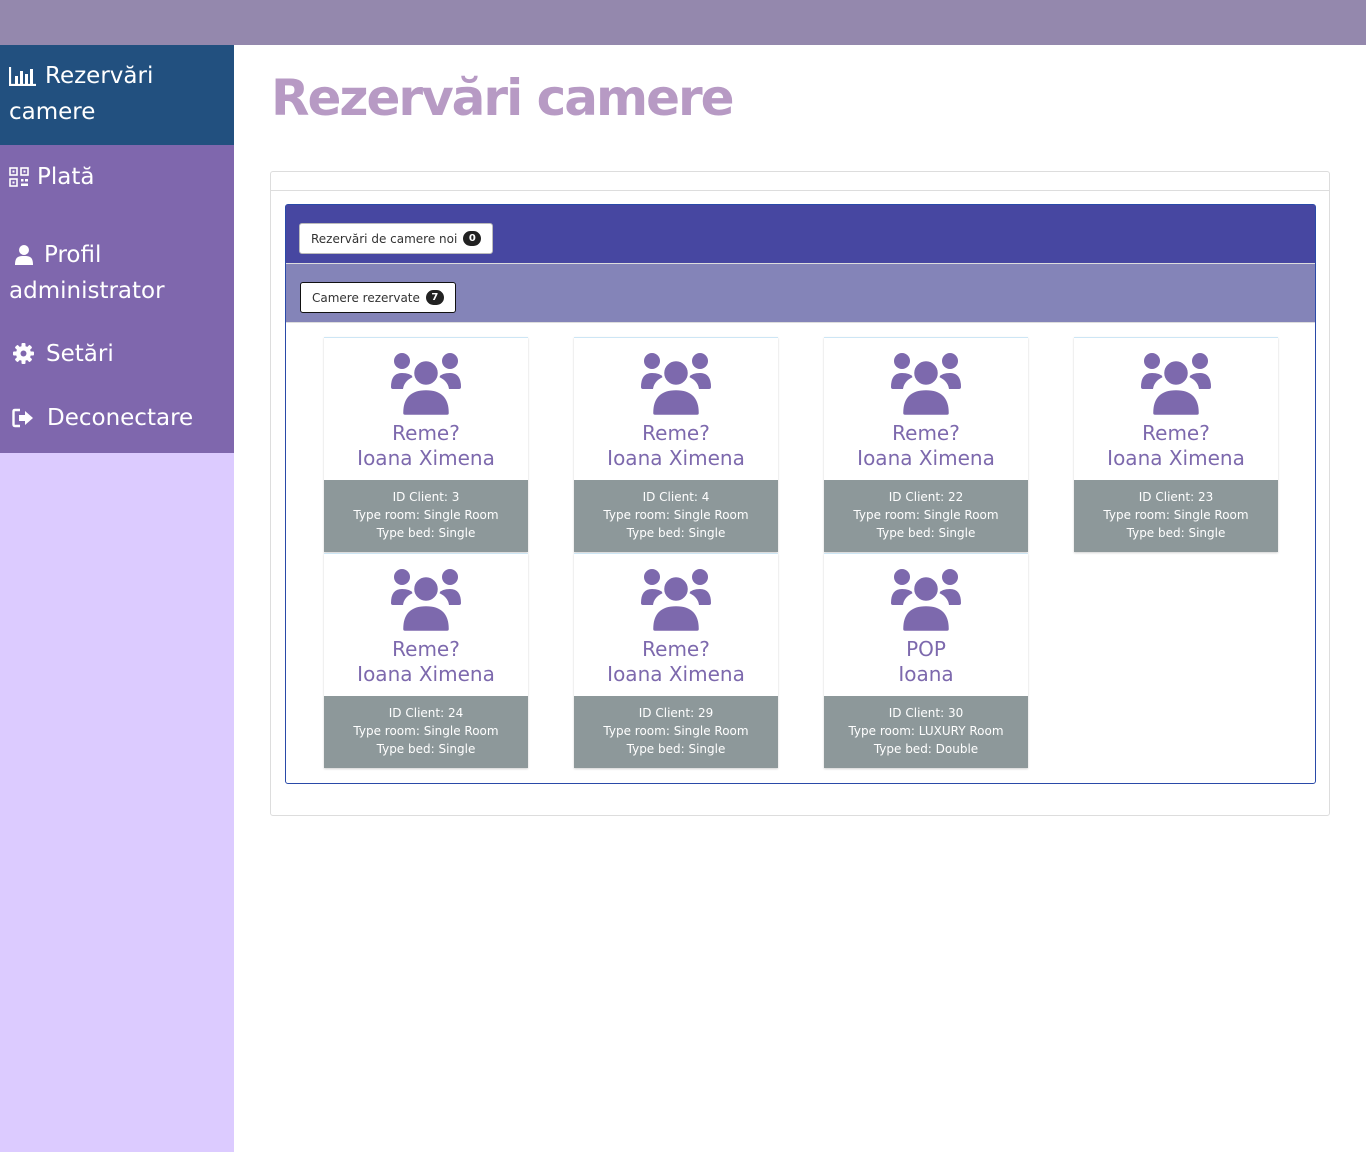  I want to click on client-surname: POP, so click(926, 649).